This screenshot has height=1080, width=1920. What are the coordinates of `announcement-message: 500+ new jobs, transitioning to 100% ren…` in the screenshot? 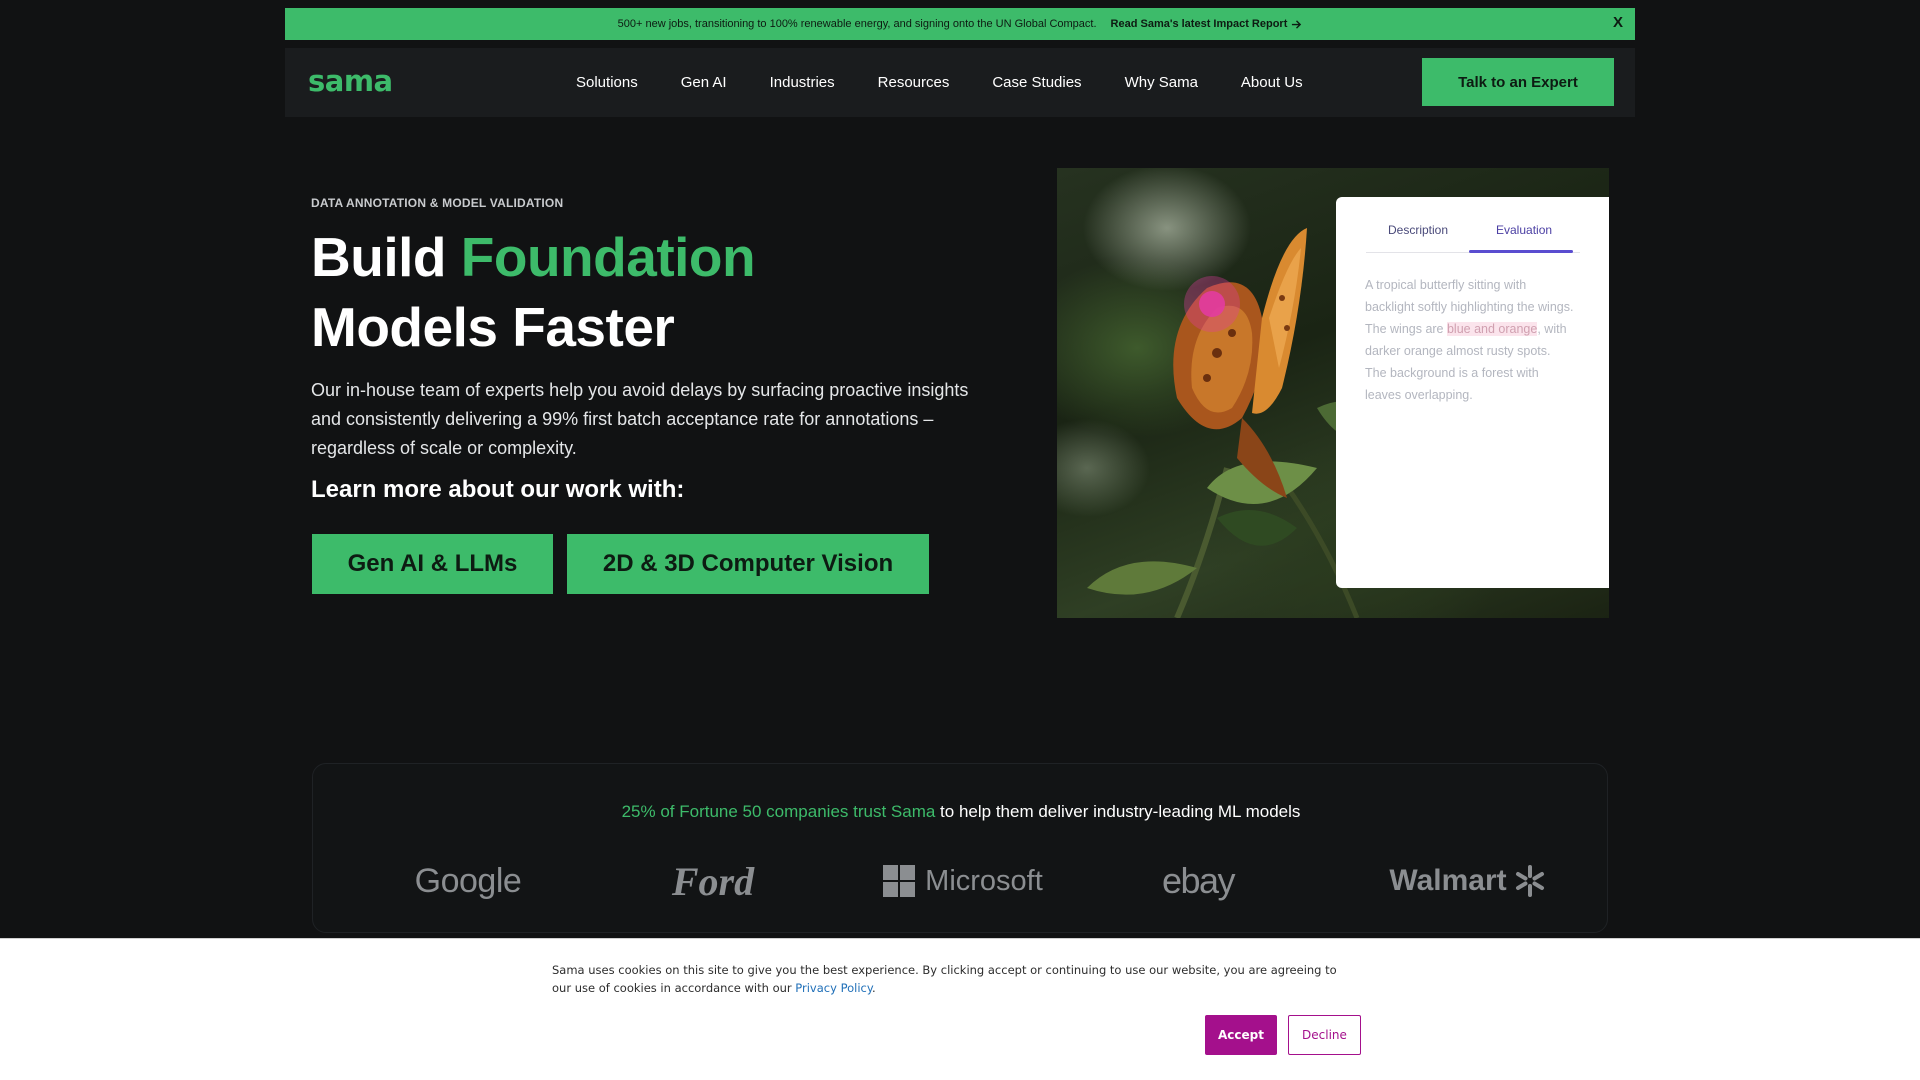 It's located at (857, 24).